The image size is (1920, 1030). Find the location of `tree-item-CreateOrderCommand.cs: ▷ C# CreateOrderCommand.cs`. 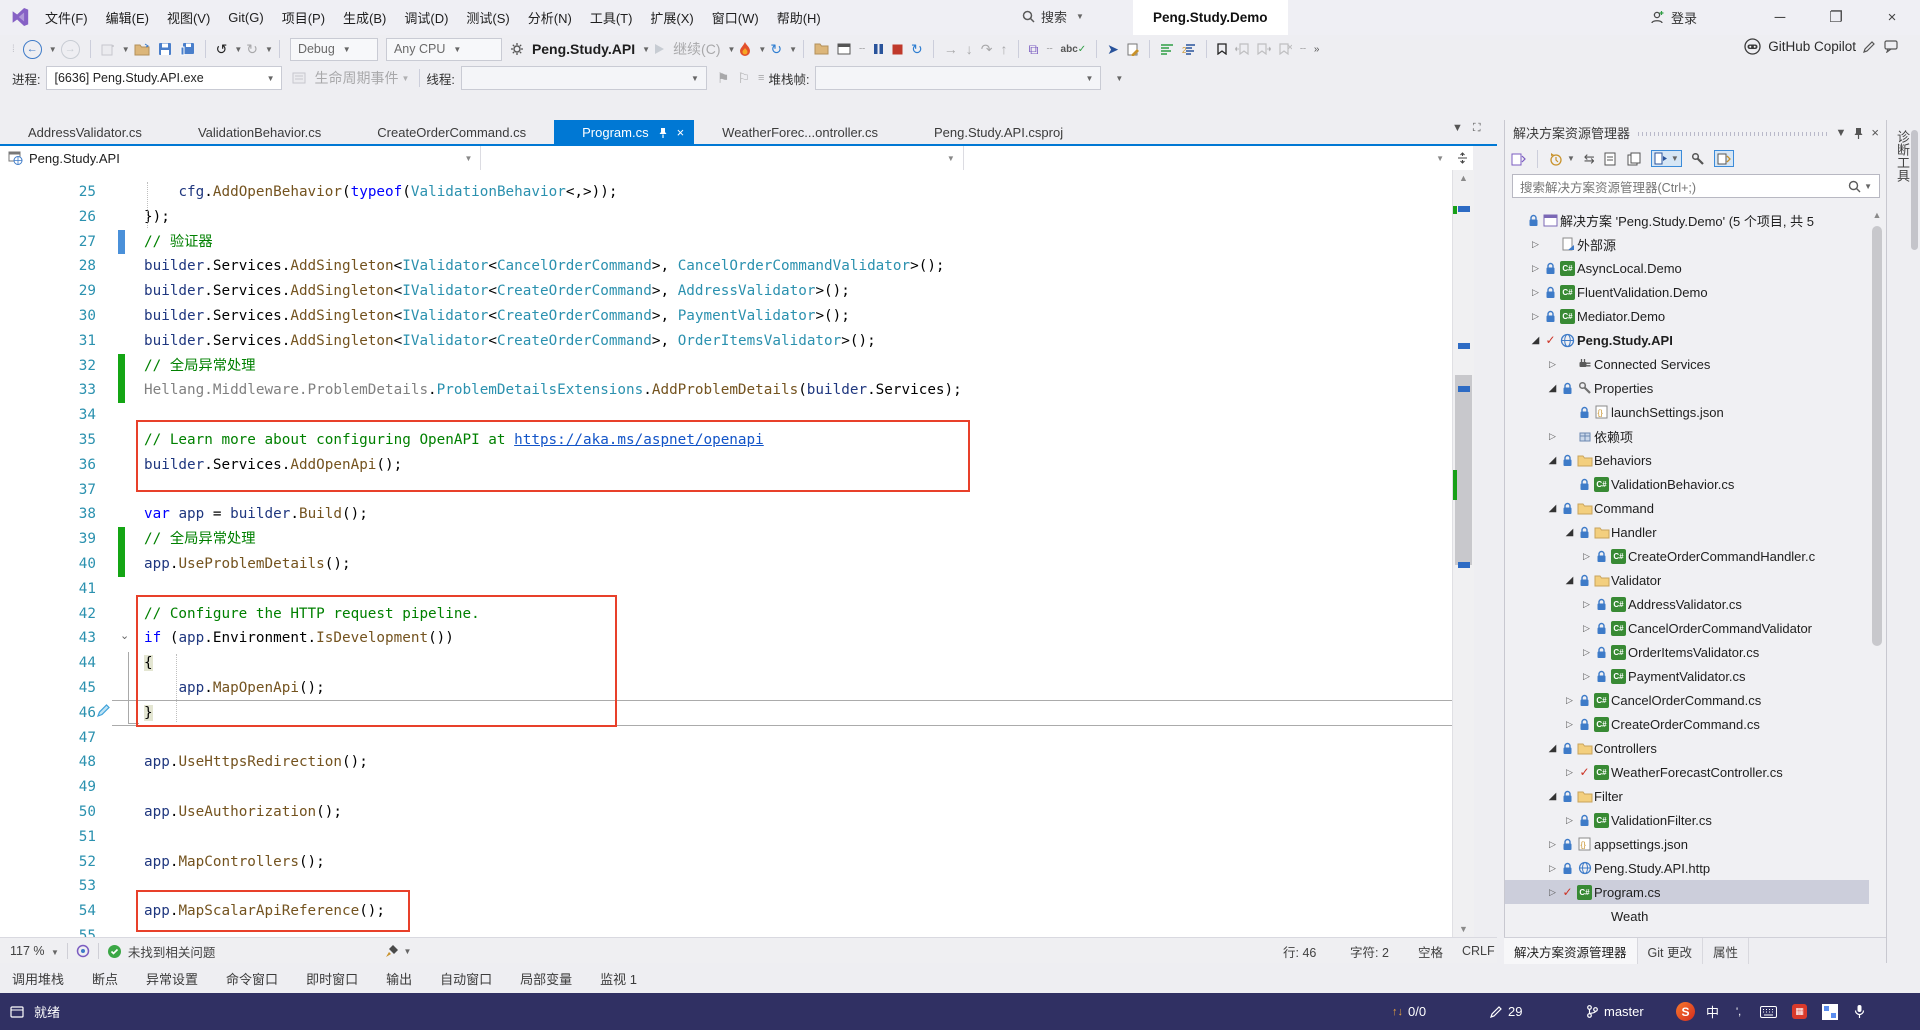

tree-item-CreateOrderCommand.cs: ▷ C# CreateOrderCommand.cs is located at coordinates (1688, 724).